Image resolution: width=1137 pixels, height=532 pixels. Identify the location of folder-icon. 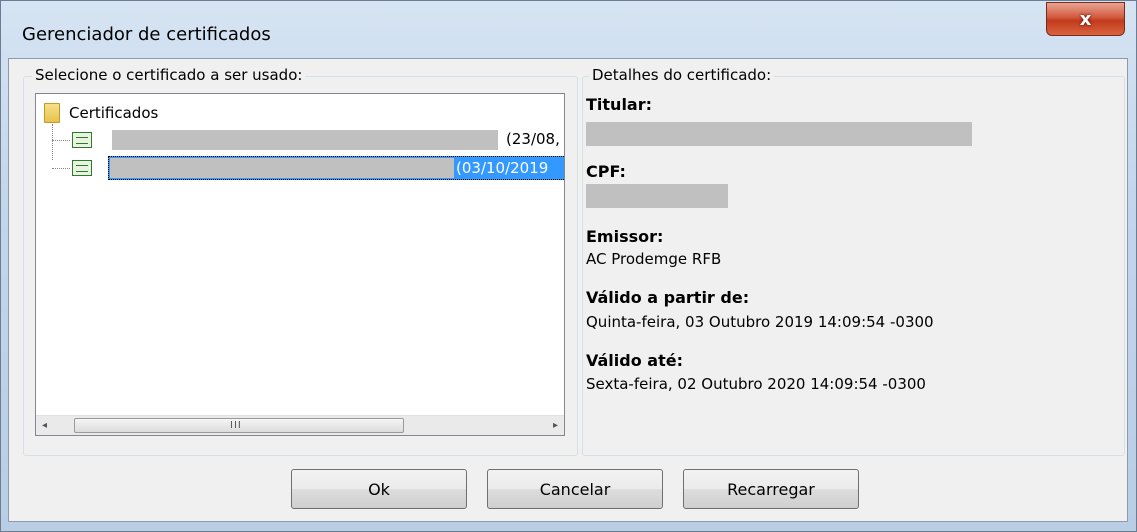
(52, 113).